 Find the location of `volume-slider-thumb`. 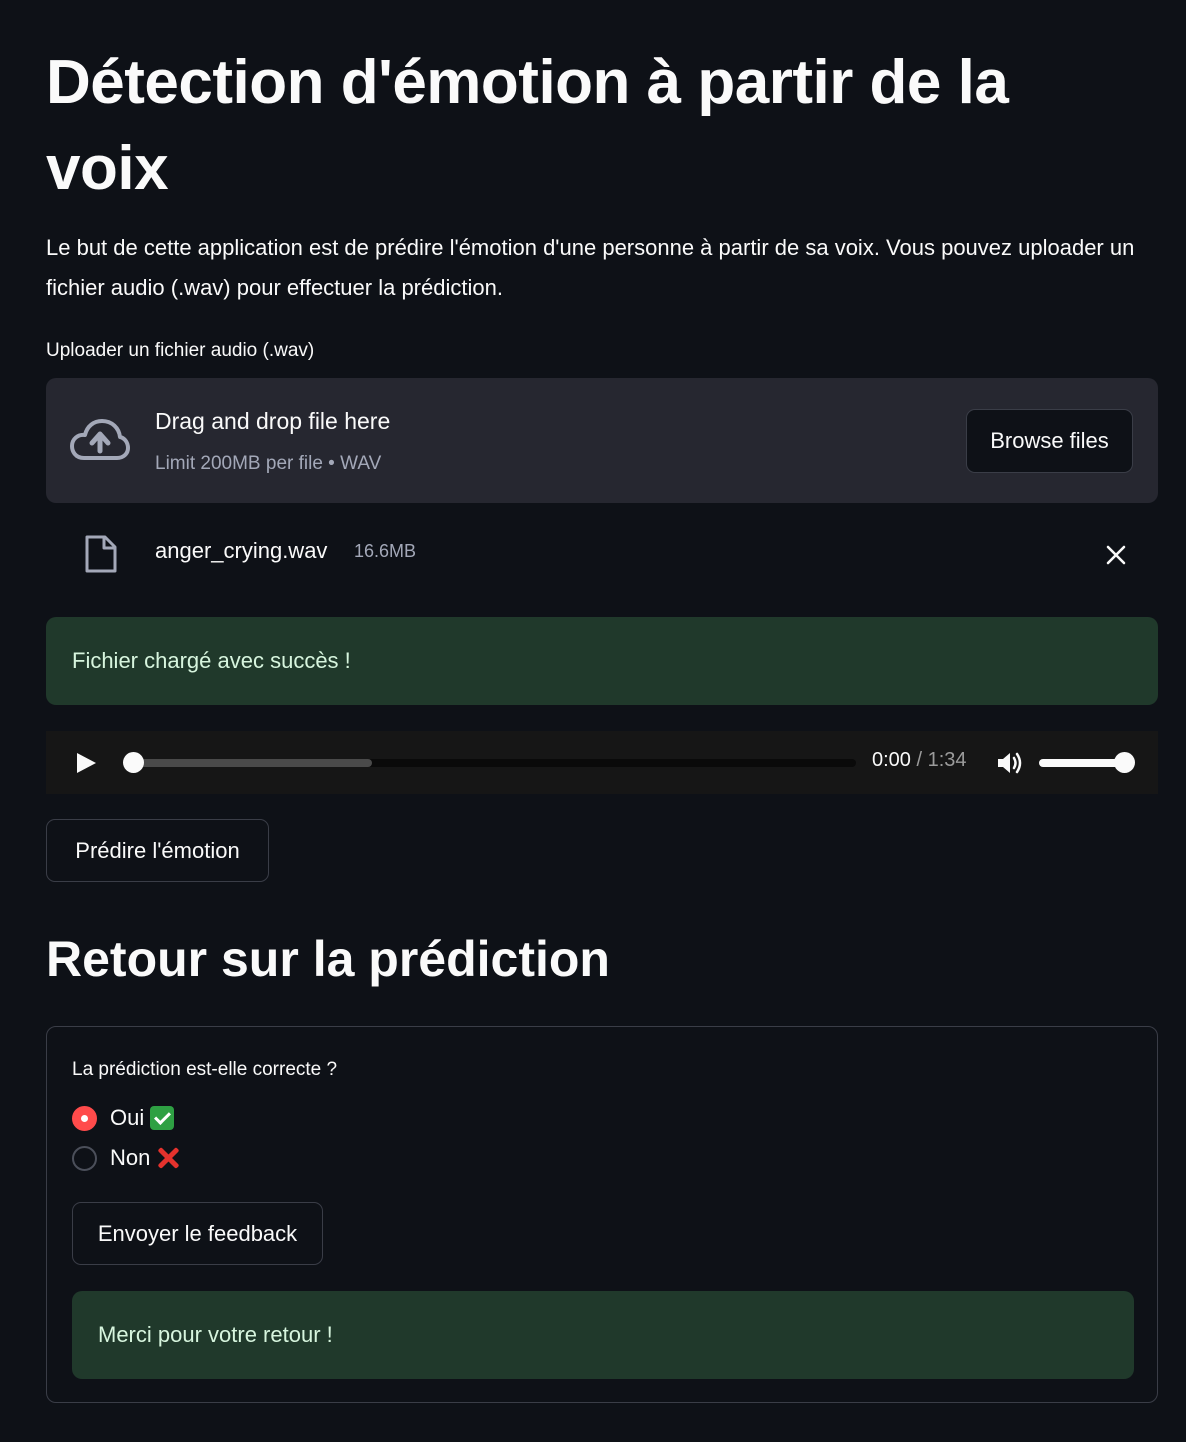

volume-slider-thumb is located at coordinates (1124, 762).